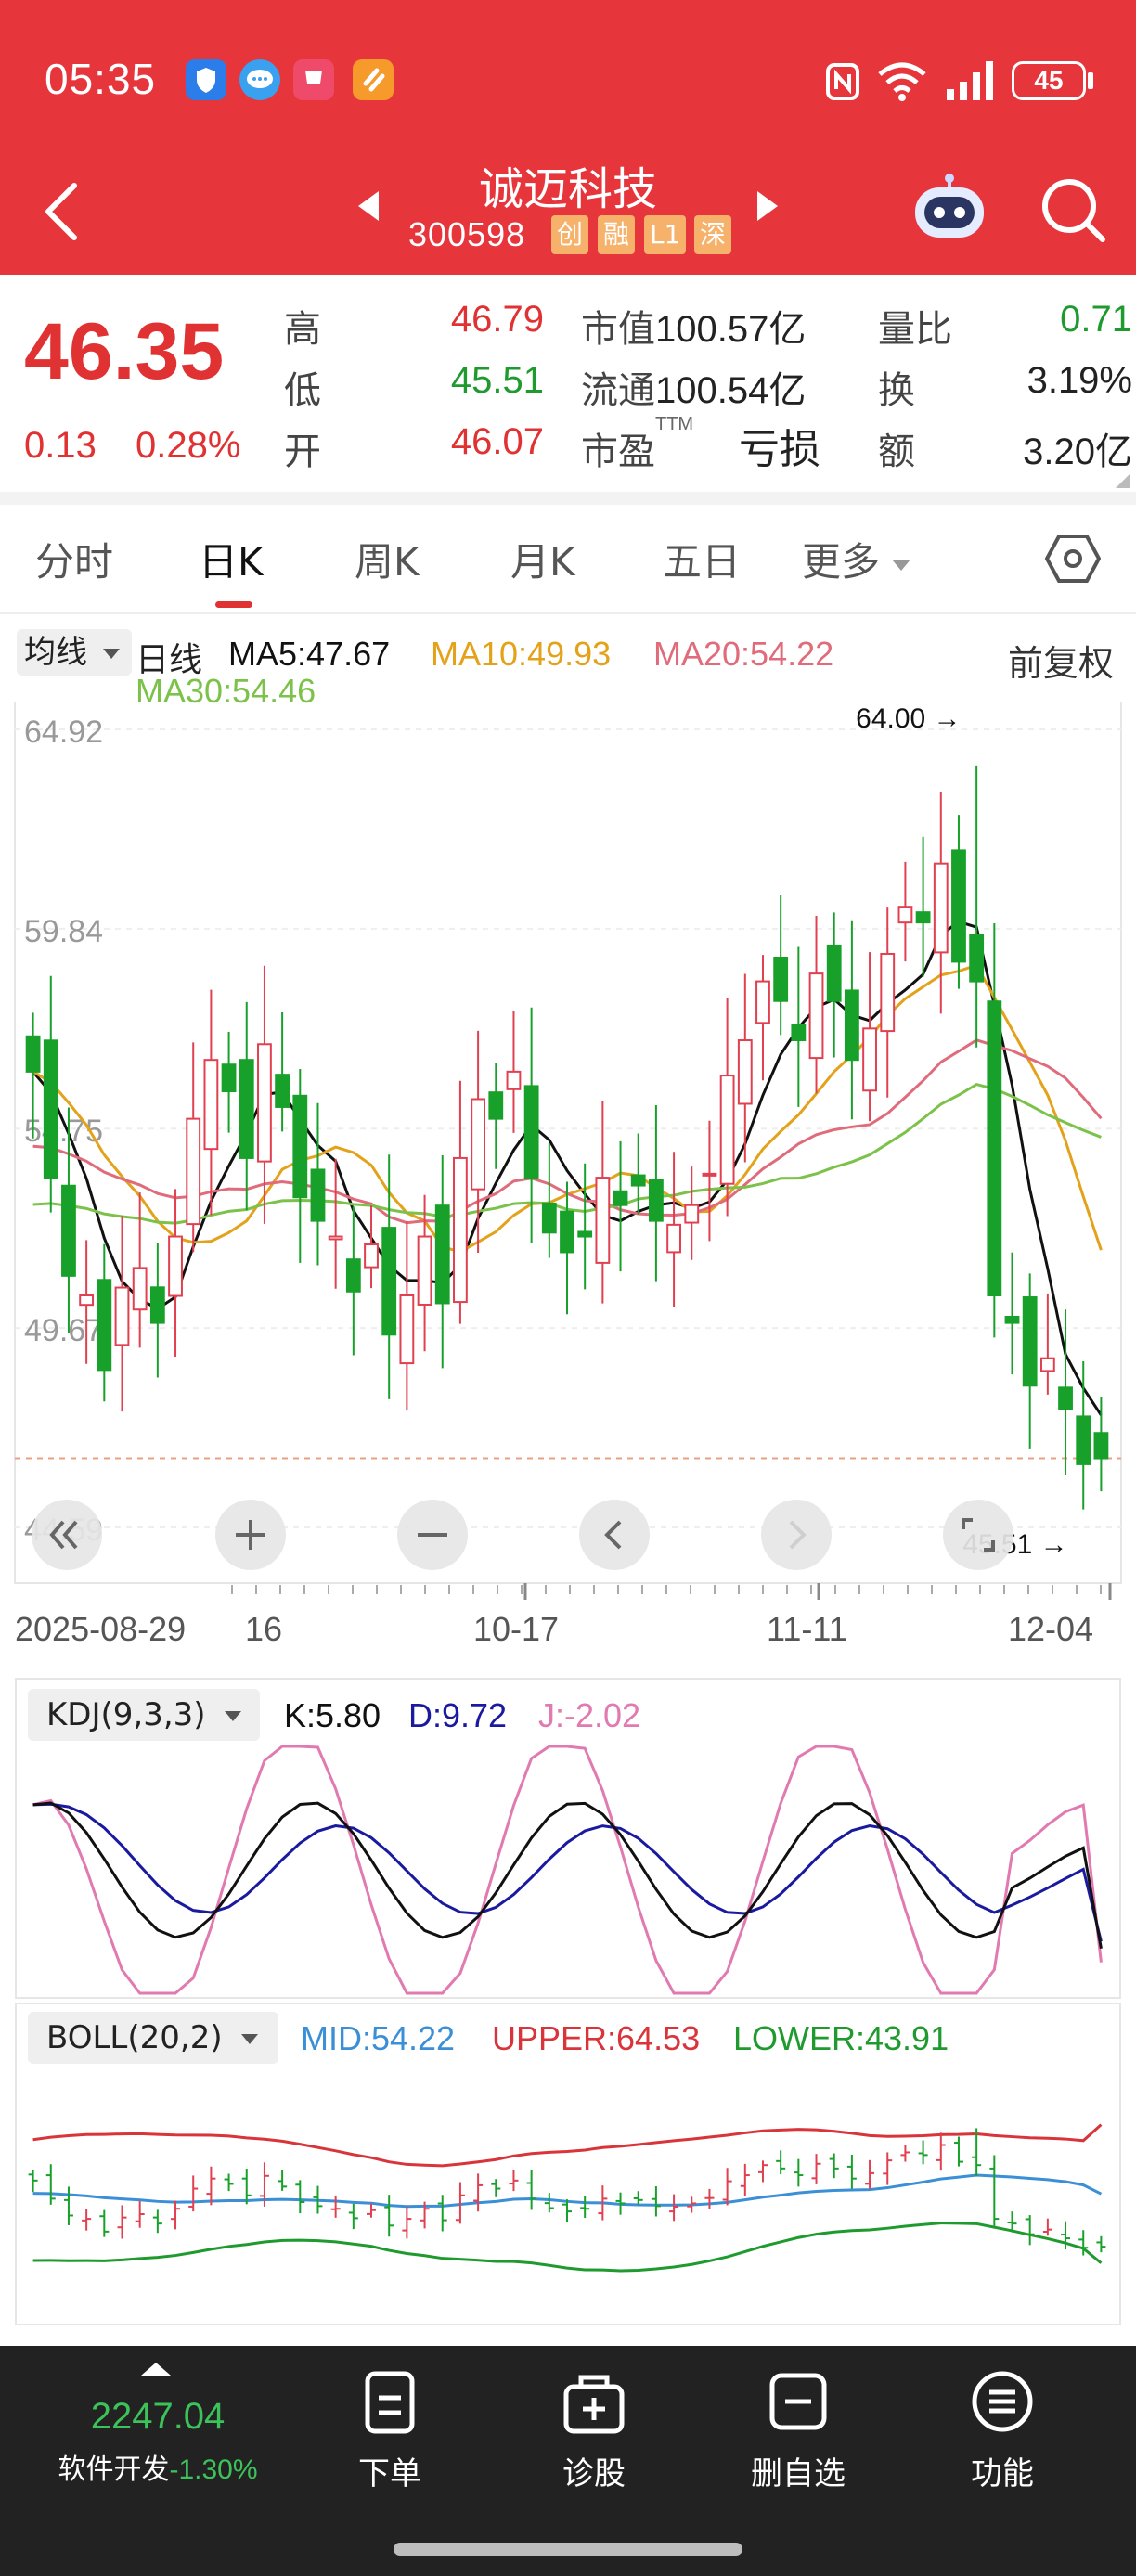 Image resolution: width=1136 pixels, height=2576 pixels. What do you see at coordinates (618, 391) in the screenshot?
I see `float-cap-label: 流通` at bounding box center [618, 391].